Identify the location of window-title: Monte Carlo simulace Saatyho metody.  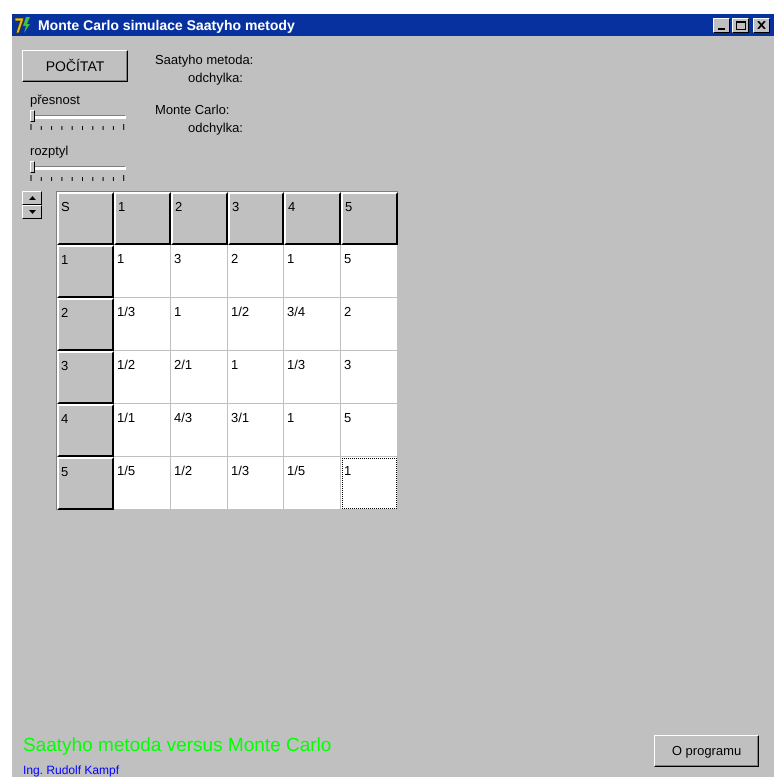
(166, 25).